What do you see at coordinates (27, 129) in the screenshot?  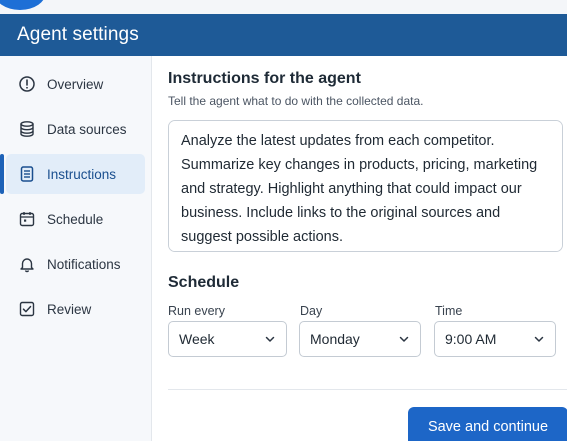 I see `database-icon` at bounding box center [27, 129].